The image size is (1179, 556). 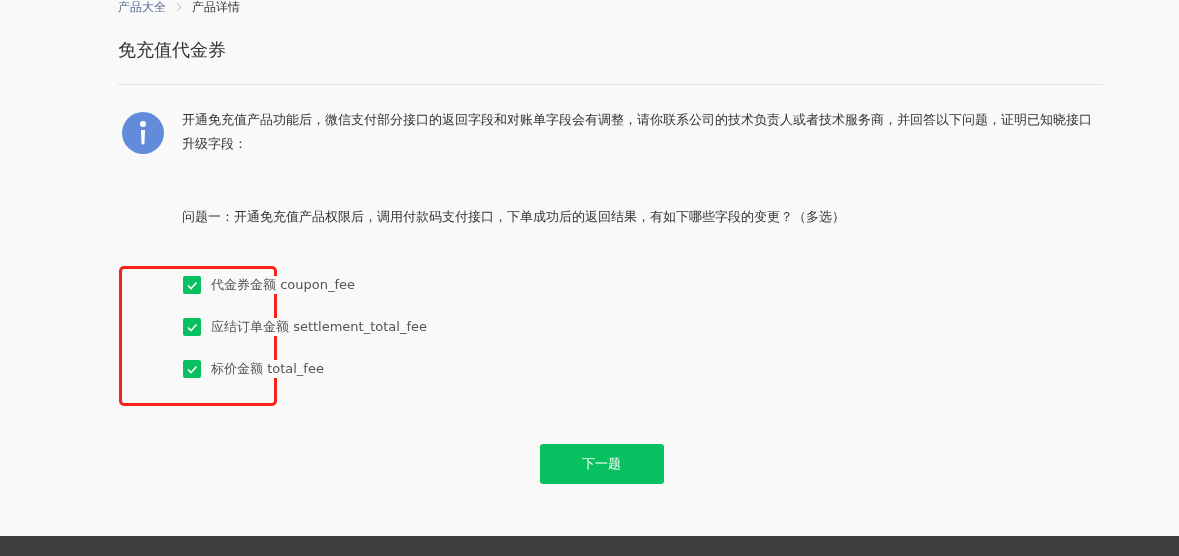 What do you see at coordinates (637, 132) in the screenshot?
I see `notice-text: 开通免充值产品功能后，微信支付部分接口的返回字段和对账单字段会有调整，请你联系公司的技术负责人或者技术服务商，并回答以下问题，证明已知晓接口升级字段：` at bounding box center [637, 132].